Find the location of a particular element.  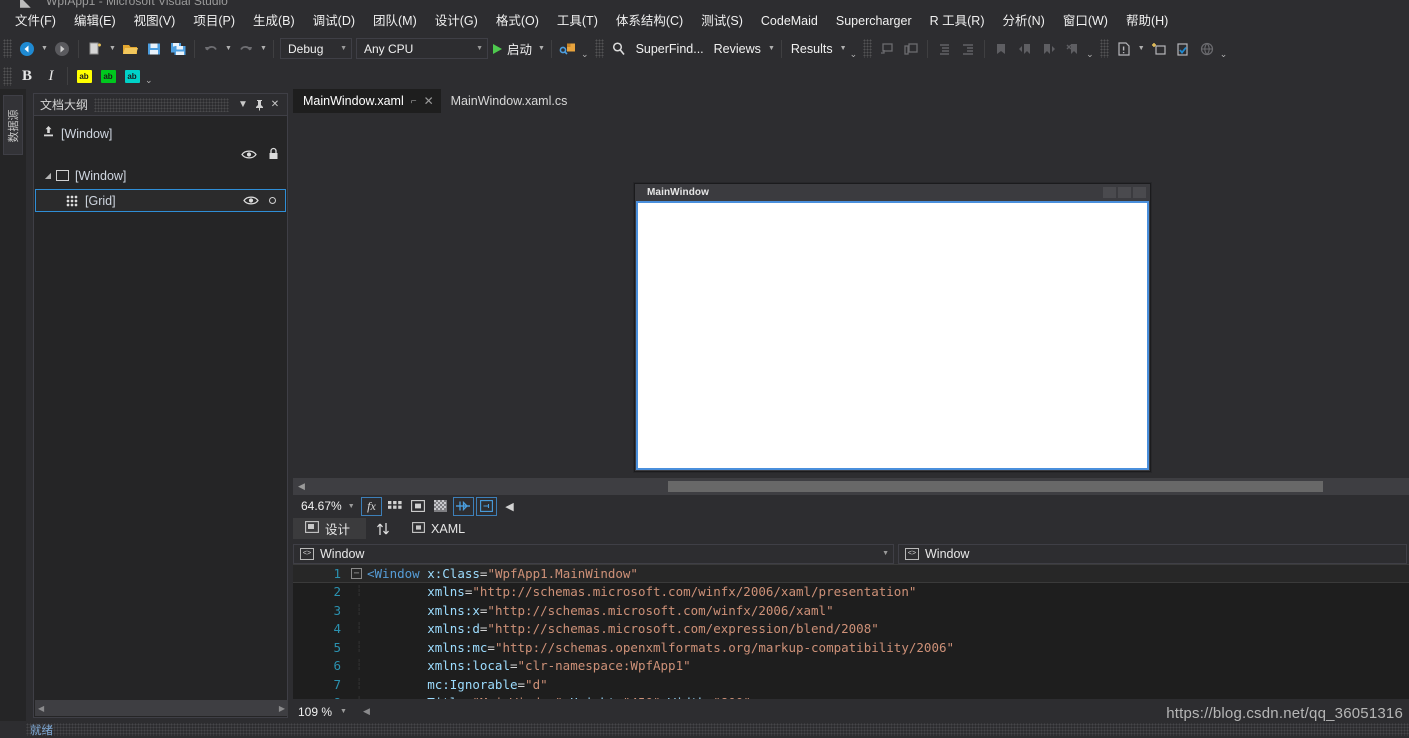

open-file-icon is located at coordinates (130, 48).